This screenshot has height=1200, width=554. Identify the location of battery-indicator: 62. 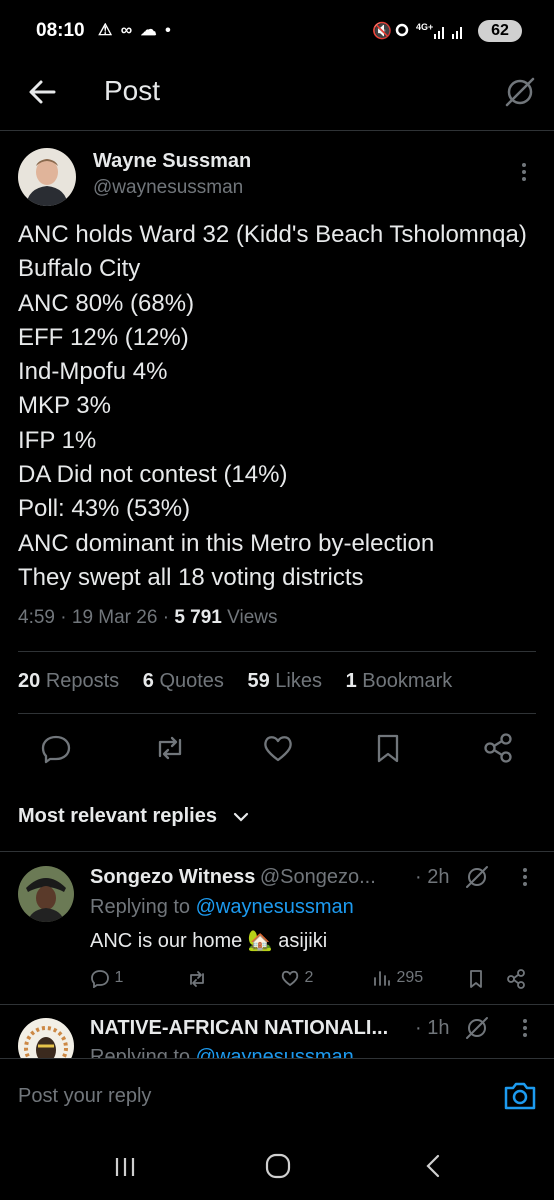
(500, 31).